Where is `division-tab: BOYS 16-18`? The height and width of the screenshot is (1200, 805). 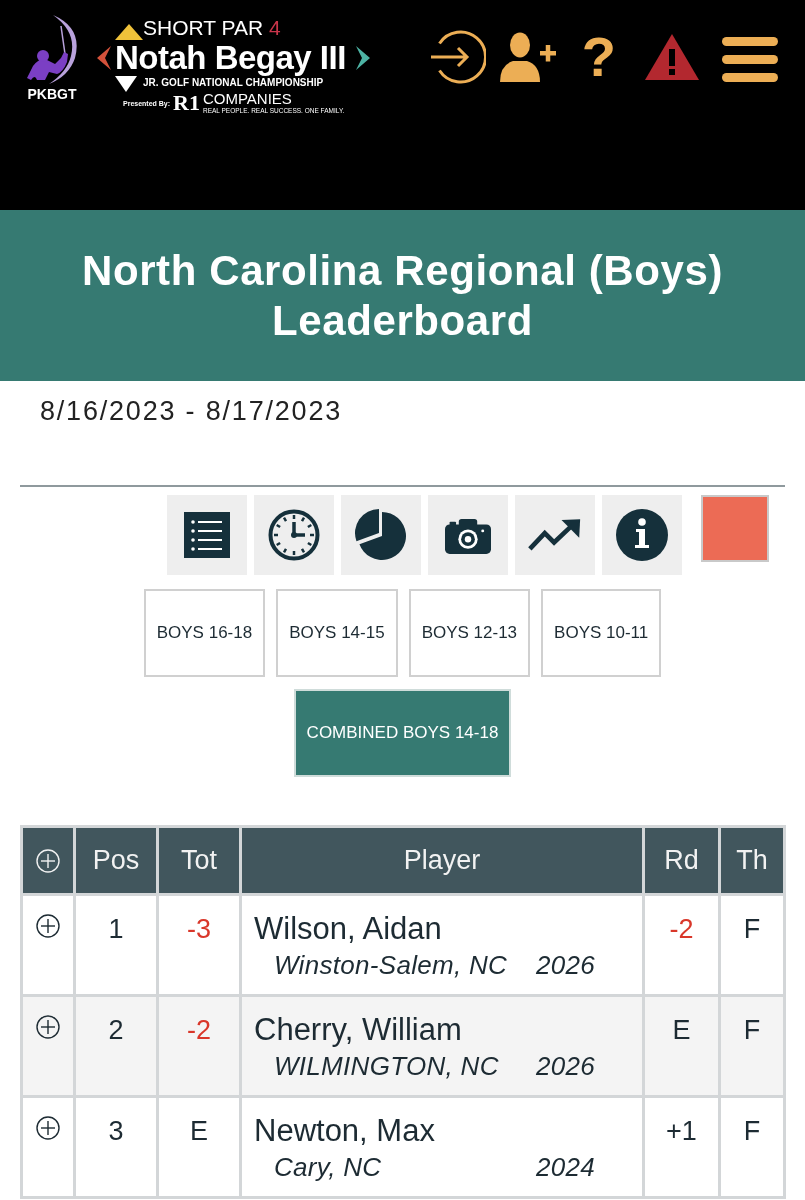
division-tab: BOYS 16-18 is located at coordinates (204, 633).